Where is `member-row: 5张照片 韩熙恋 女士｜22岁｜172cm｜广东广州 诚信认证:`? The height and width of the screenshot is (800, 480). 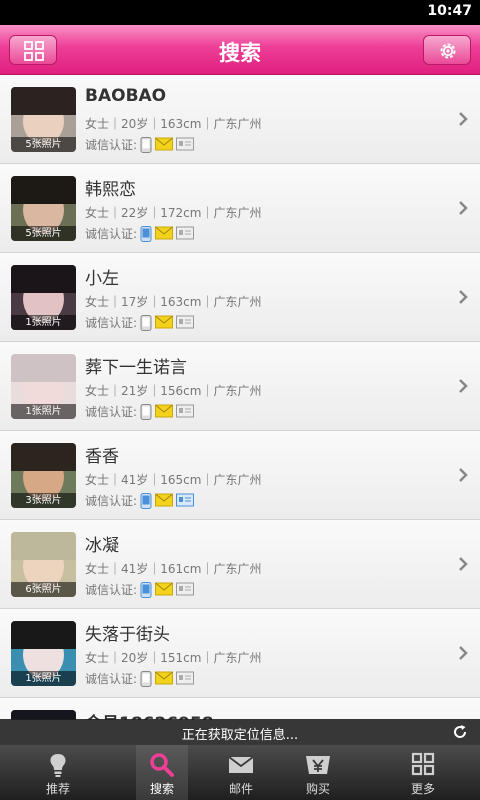 member-row: 5张照片 韩熙恋 女士｜22岁｜172cm｜广东广州 诚信认证: is located at coordinates (240, 208).